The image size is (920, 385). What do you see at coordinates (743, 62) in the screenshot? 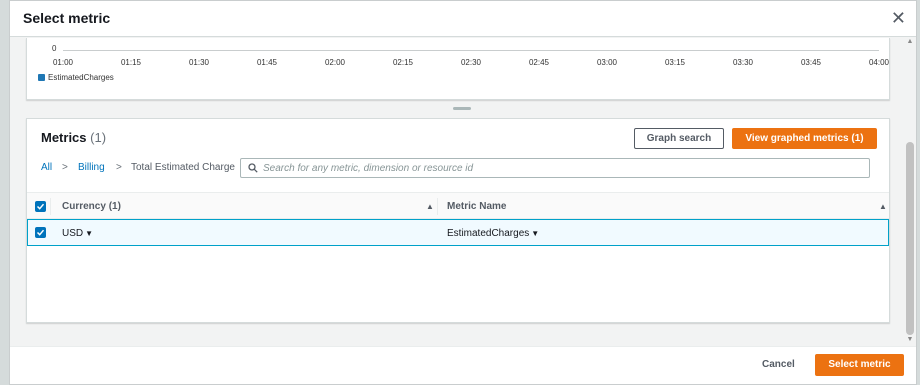
I see `x-axis-tick-label: 03:30` at bounding box center [743, 62].